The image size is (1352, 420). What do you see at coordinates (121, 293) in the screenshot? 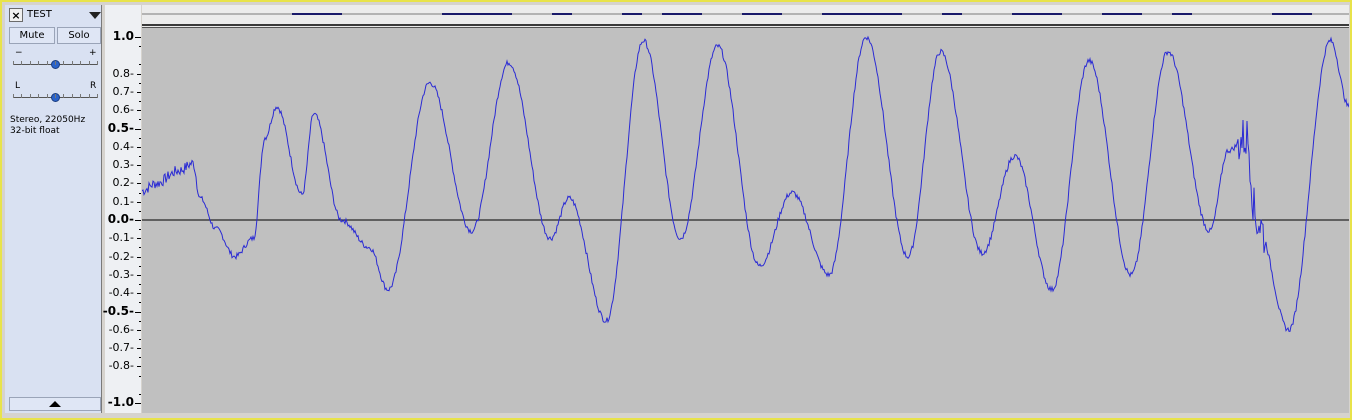
I see `ruler-label: -0.4-` at bounding box center [121, 293].